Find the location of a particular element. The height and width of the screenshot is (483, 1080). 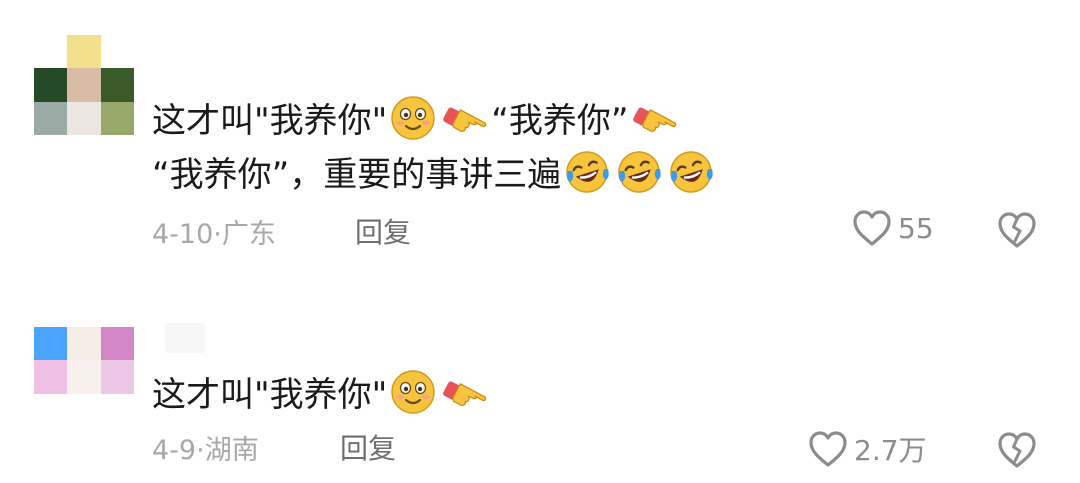

comment-meta: 4-9·湖南 is located at coordinates (205, 447).